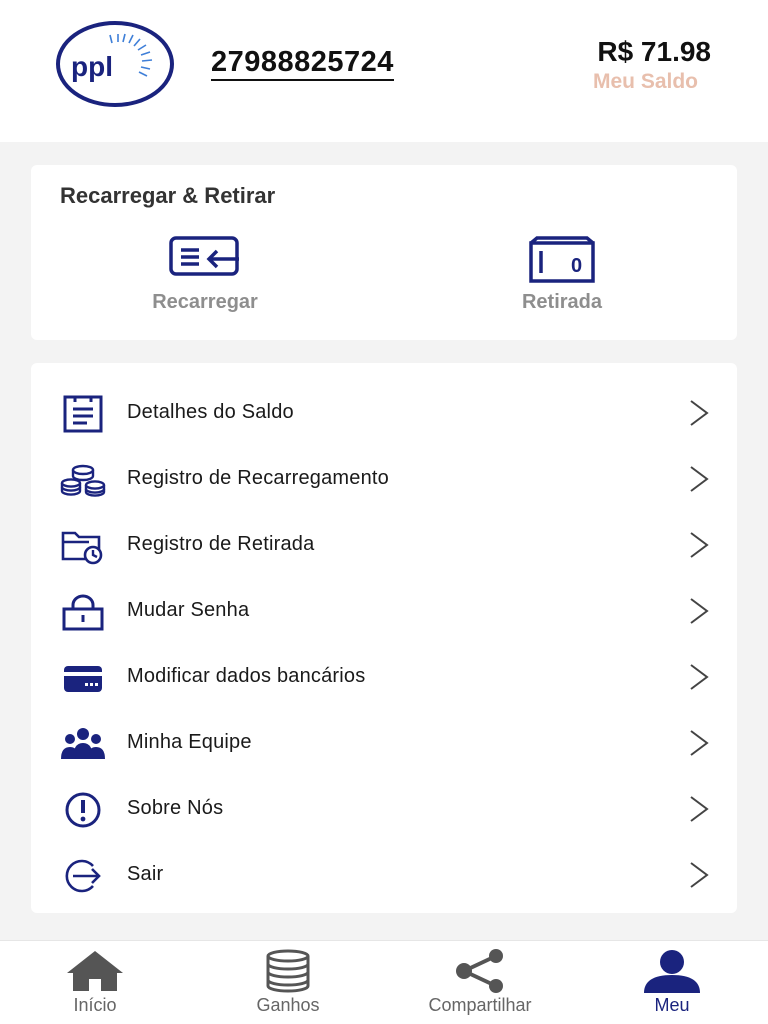 The height and width of the screenshot is (1024, 768). I want to click on nav-me: Meu, so click(672, 982).